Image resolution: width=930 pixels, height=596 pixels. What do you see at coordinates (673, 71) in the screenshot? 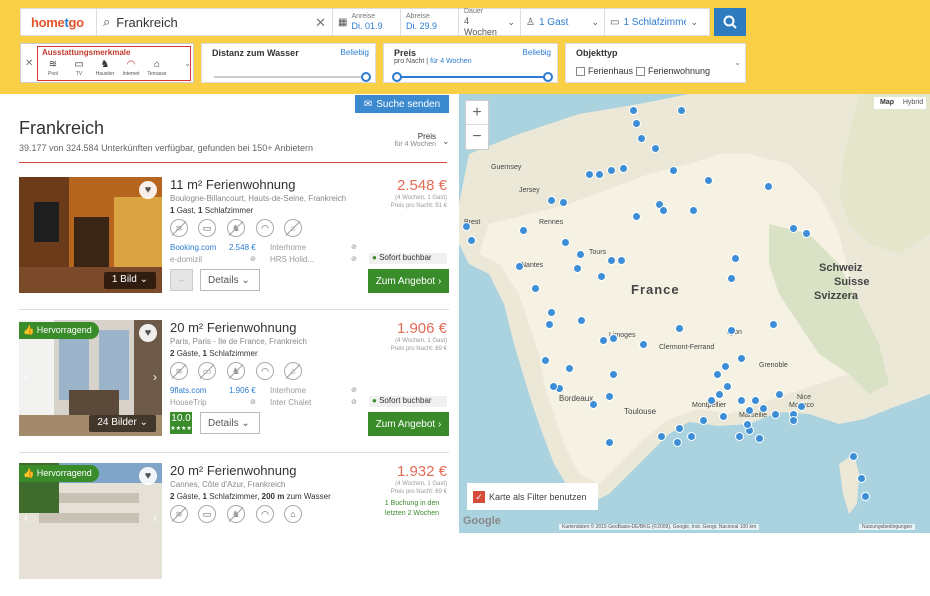
I see `object-ferienwohnung-checkbox: Ferienwohnung` at bounding box center [673, 71].